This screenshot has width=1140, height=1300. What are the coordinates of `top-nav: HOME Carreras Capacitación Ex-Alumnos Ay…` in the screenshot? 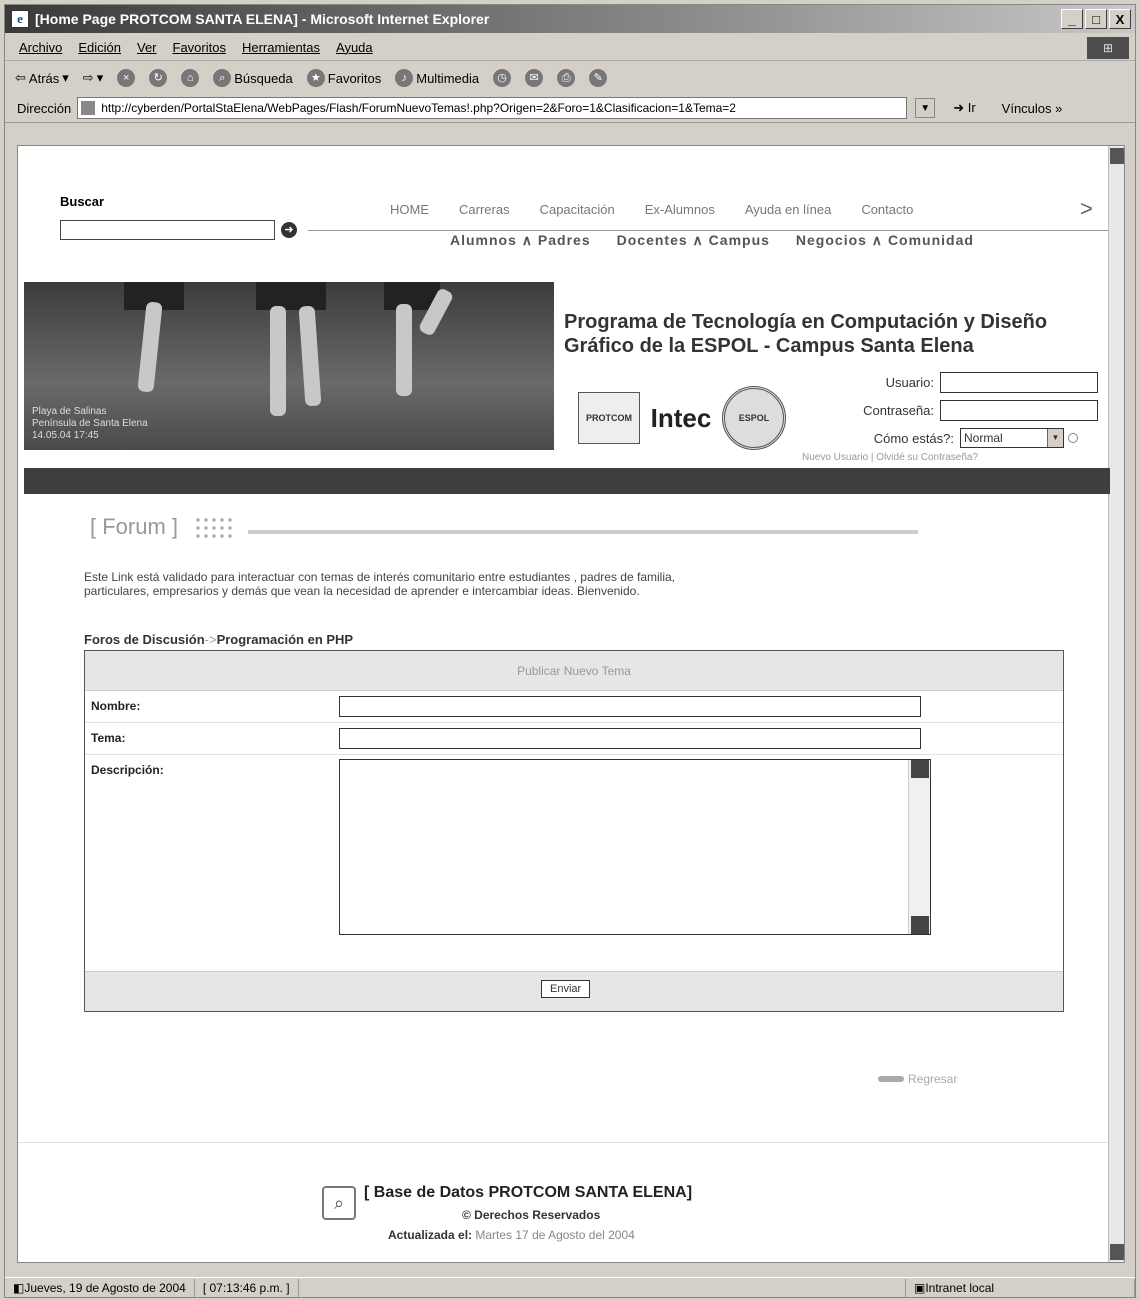 It's located at (651, 209).